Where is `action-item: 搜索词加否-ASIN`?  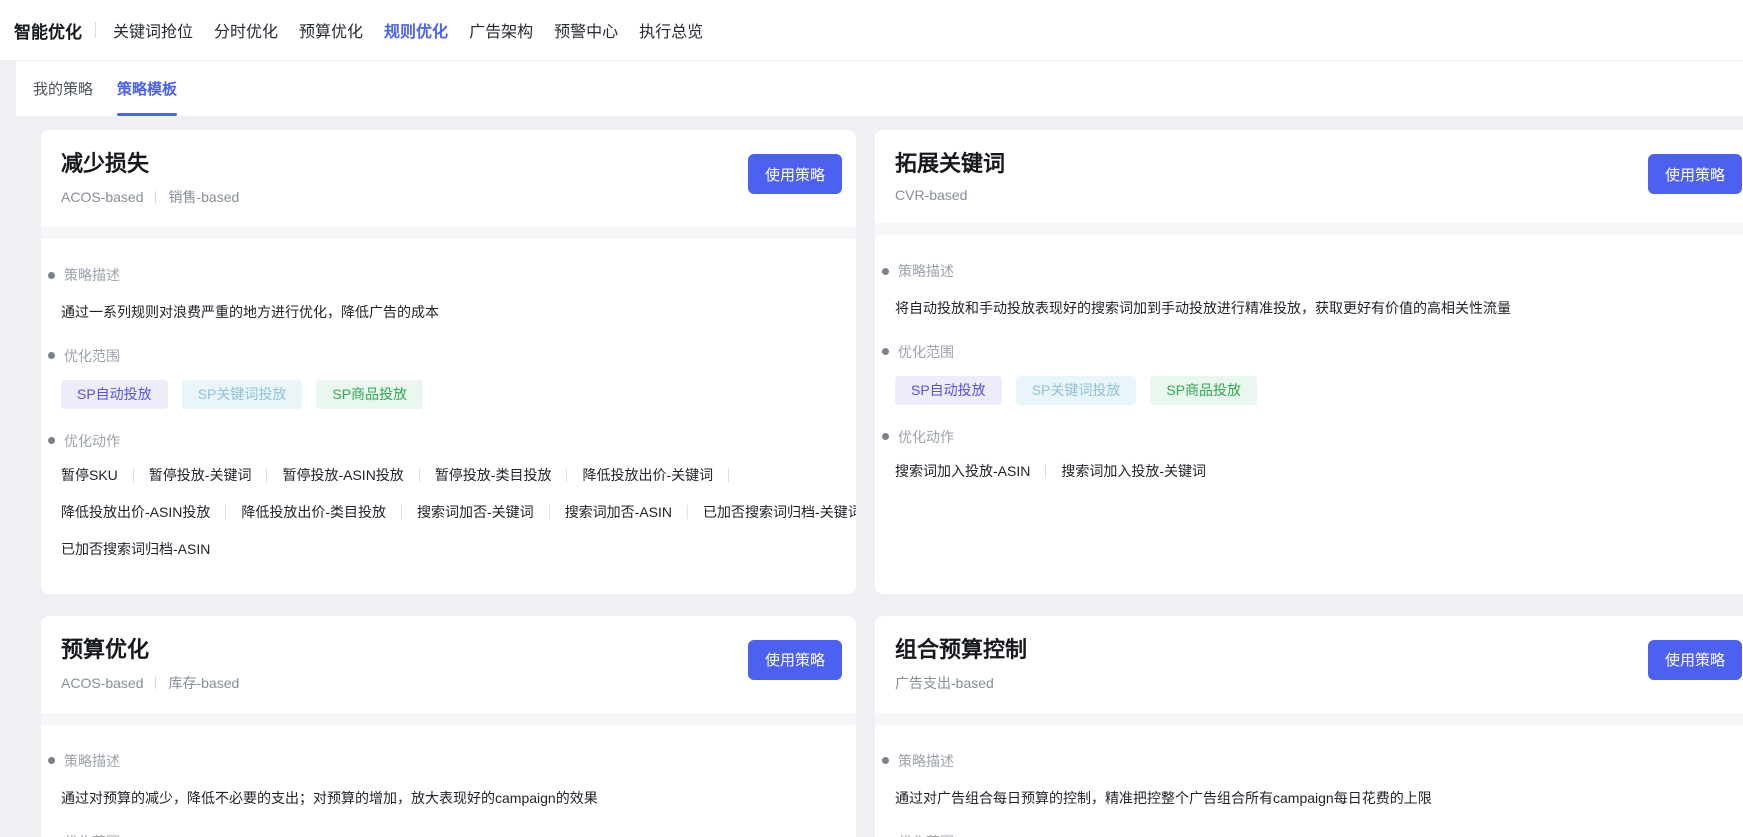 action-item: 搜索词加否-ASIN is located at coordinates (618, 512).